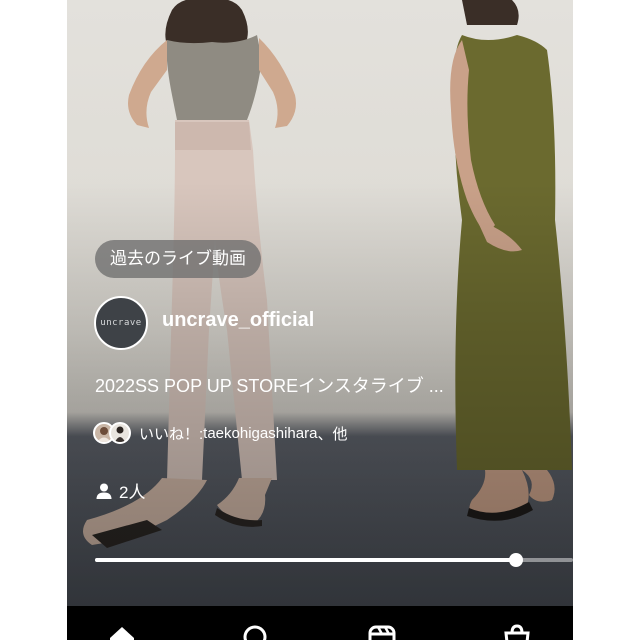 The image size is (640, 640). What do you see at coordinates (238, 320) in the screenshot?
I see `account-username: uncrave_official` at bounding box center [238, 320].